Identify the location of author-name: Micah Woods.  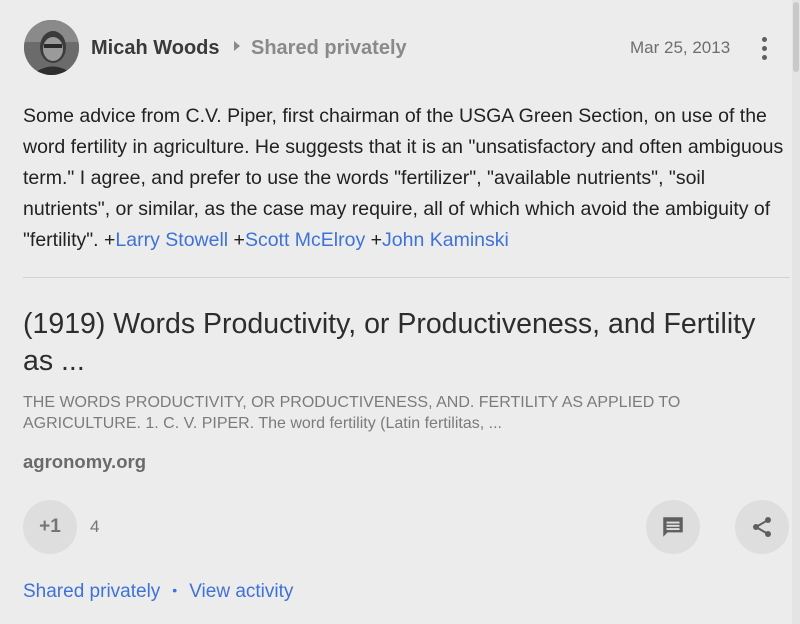
(155, 48).